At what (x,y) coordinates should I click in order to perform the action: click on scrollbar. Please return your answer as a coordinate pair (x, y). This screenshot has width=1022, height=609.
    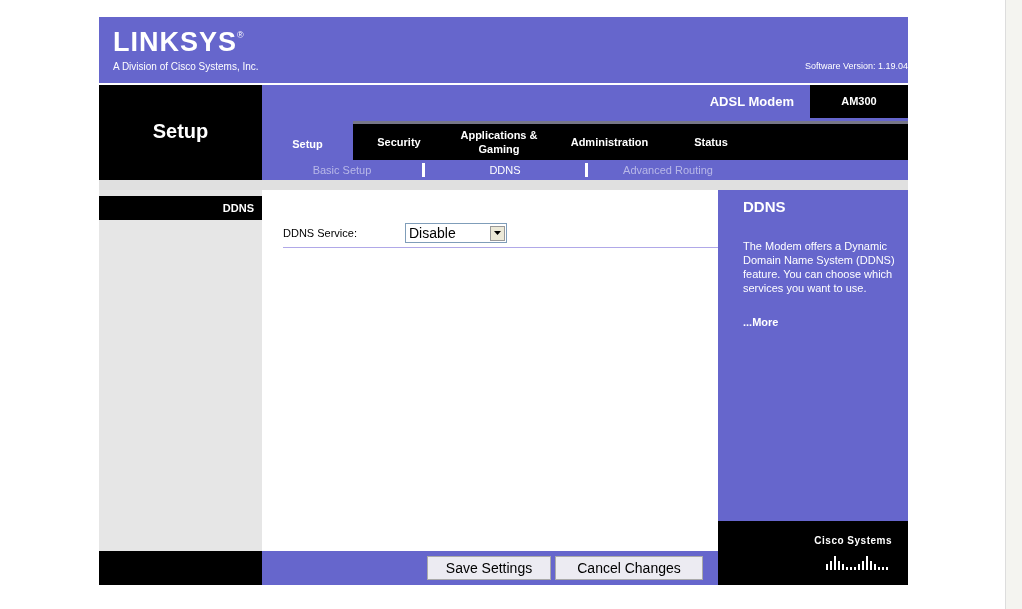
    Looking at the image, I should click on (1013, 304).